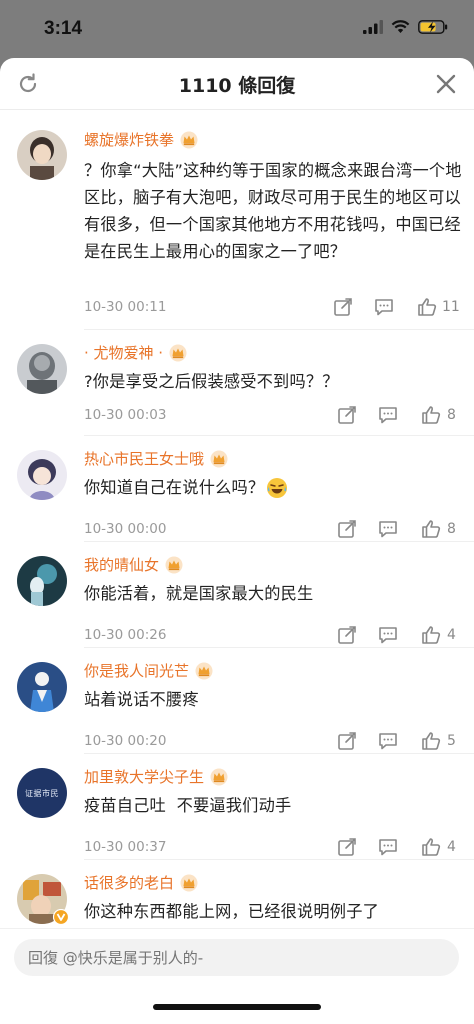 This screenshot has width=474, height=1024. Describe the element at coordinates (125, 741) in the screenshot. I see `timestamp: 10-30 00:20` at that location.